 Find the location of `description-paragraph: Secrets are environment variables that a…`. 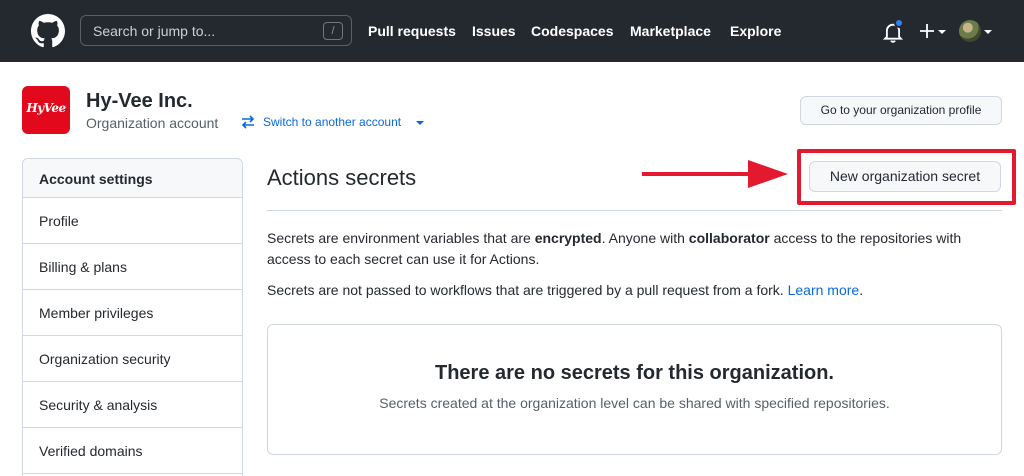

description-paragraph: Secrets are environment variables that a… is located at coordinates (637, 249).